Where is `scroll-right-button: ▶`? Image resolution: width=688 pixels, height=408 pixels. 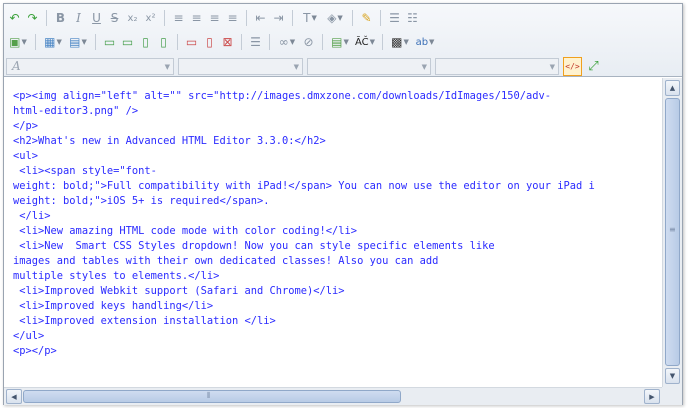
scroll-right-button: ▶ is located at coordinates (652, 396).